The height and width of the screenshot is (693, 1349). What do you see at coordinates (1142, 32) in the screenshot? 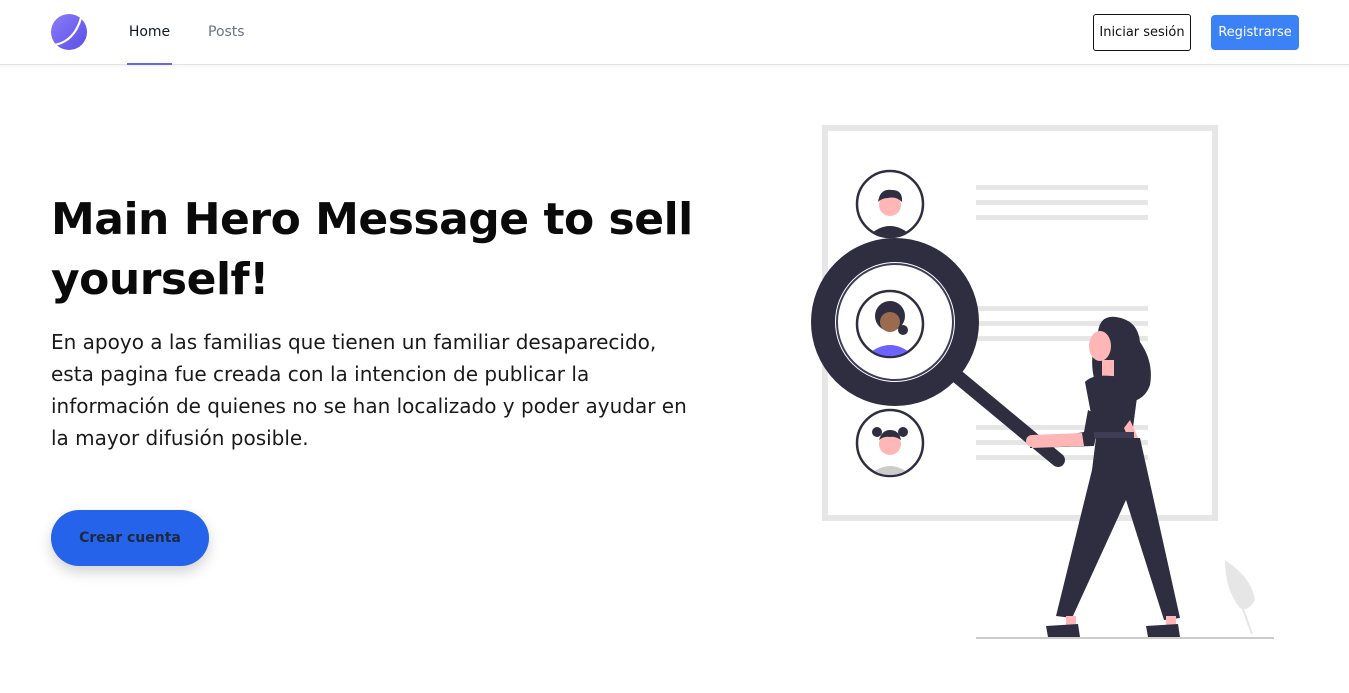
I see `login-button: Iniciar sesión` at bounding box center [1142, 32].